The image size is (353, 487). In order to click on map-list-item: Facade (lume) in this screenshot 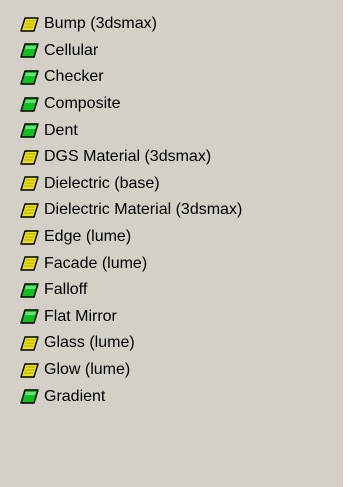, I will do `click(131, 263)`.